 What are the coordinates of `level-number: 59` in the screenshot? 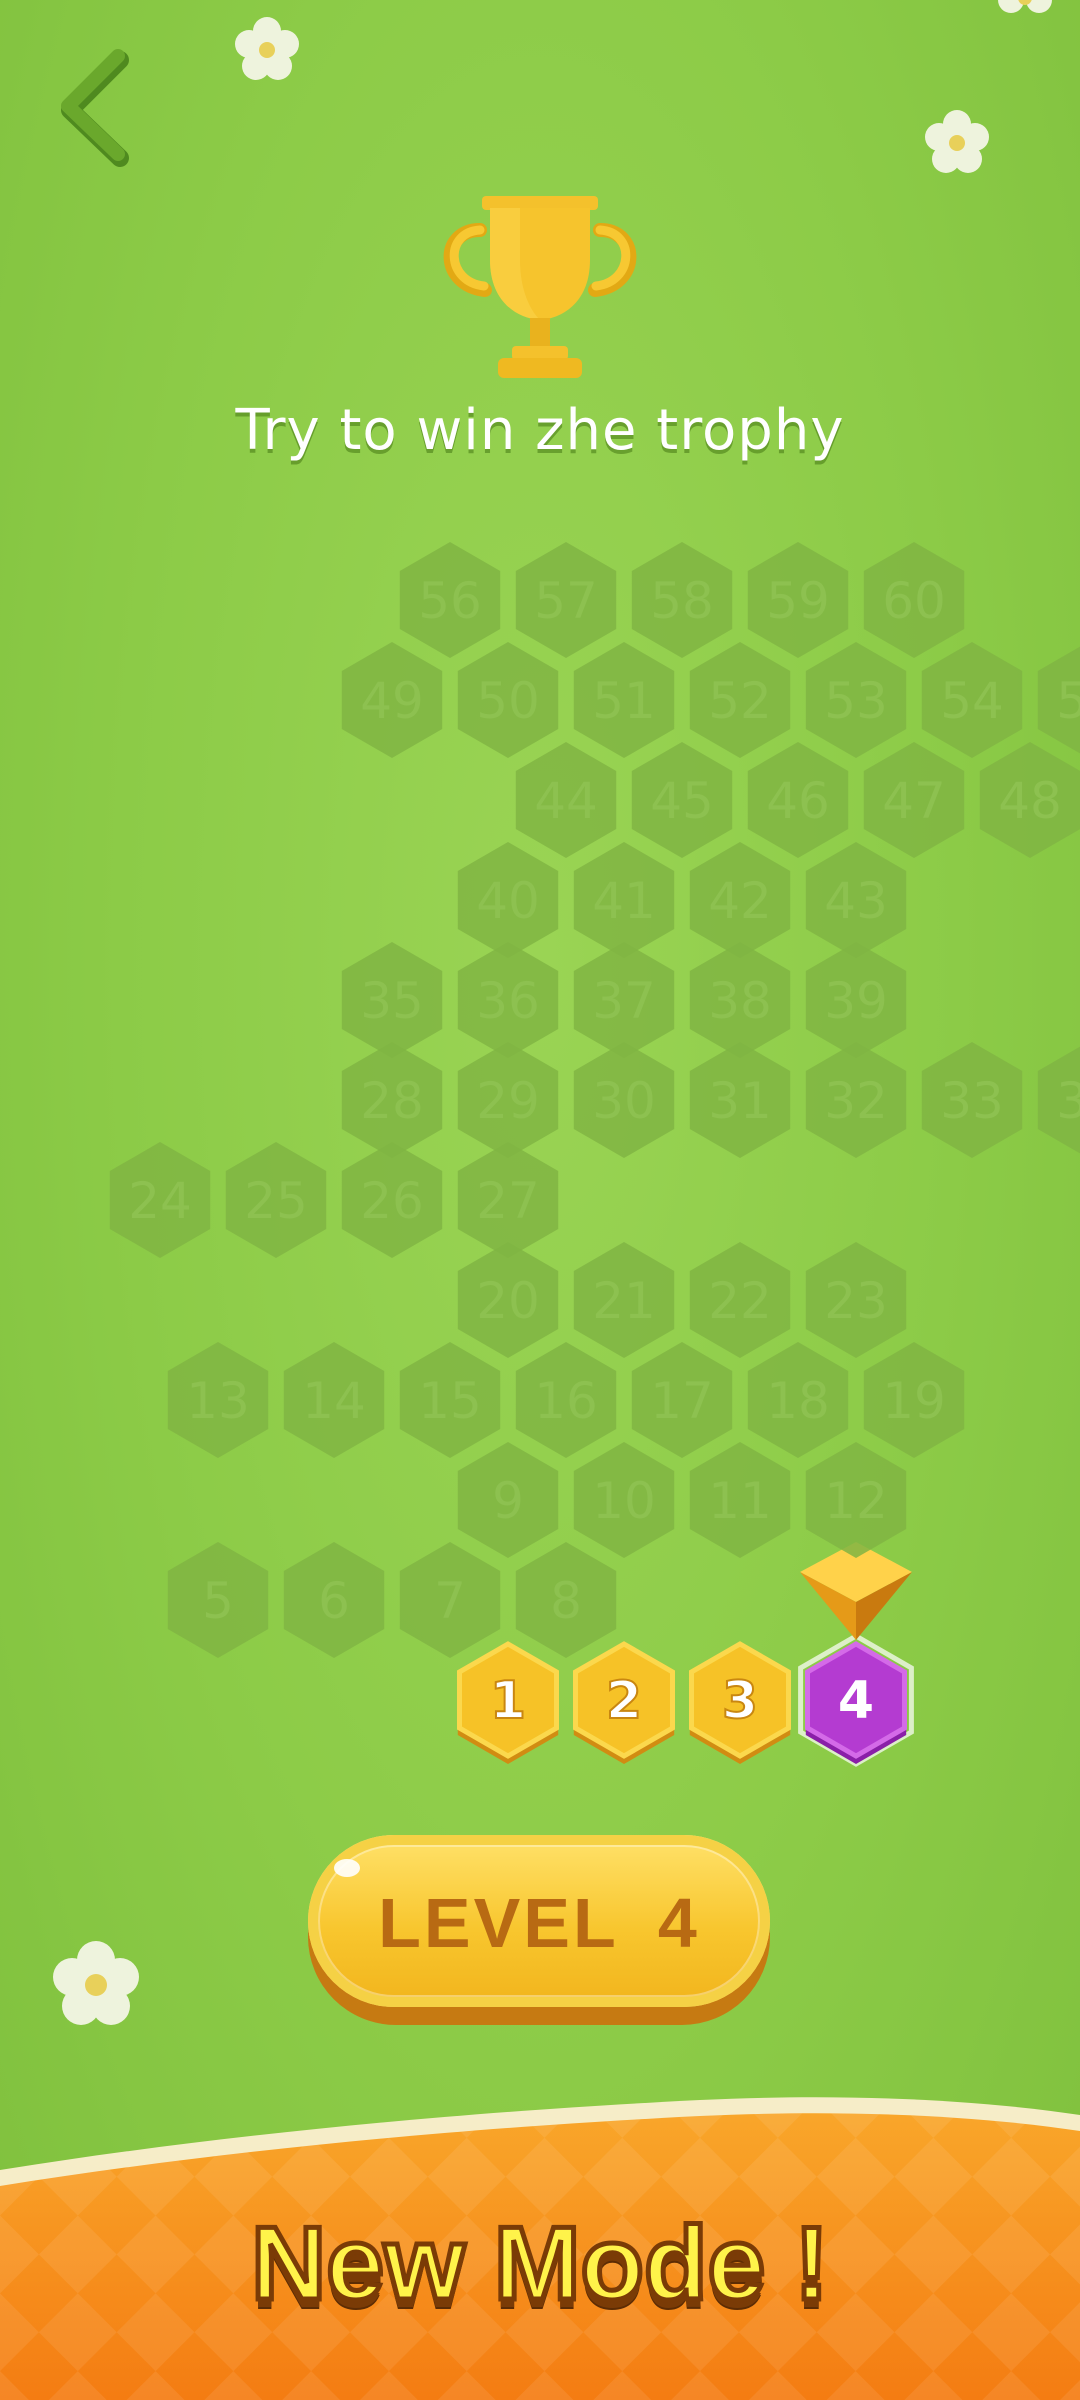 It's located at (798, 601).